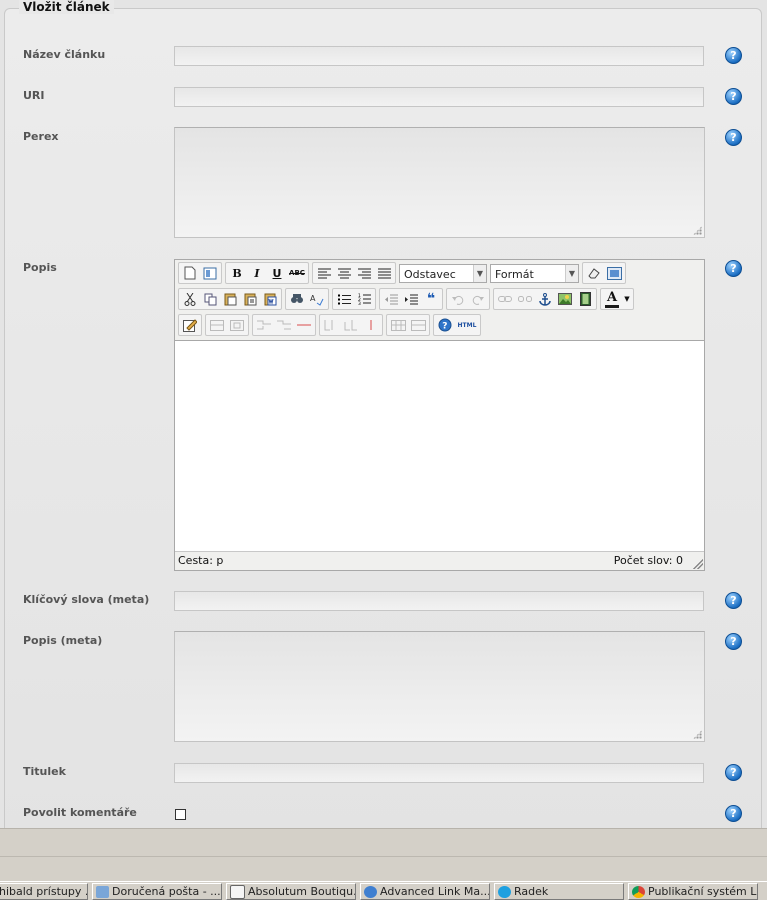 The width and height of the screenshot is (767, 900). Describe the element at coordinates (344, 299) in the screenshot. I see `bullet-list-icon` at that location.